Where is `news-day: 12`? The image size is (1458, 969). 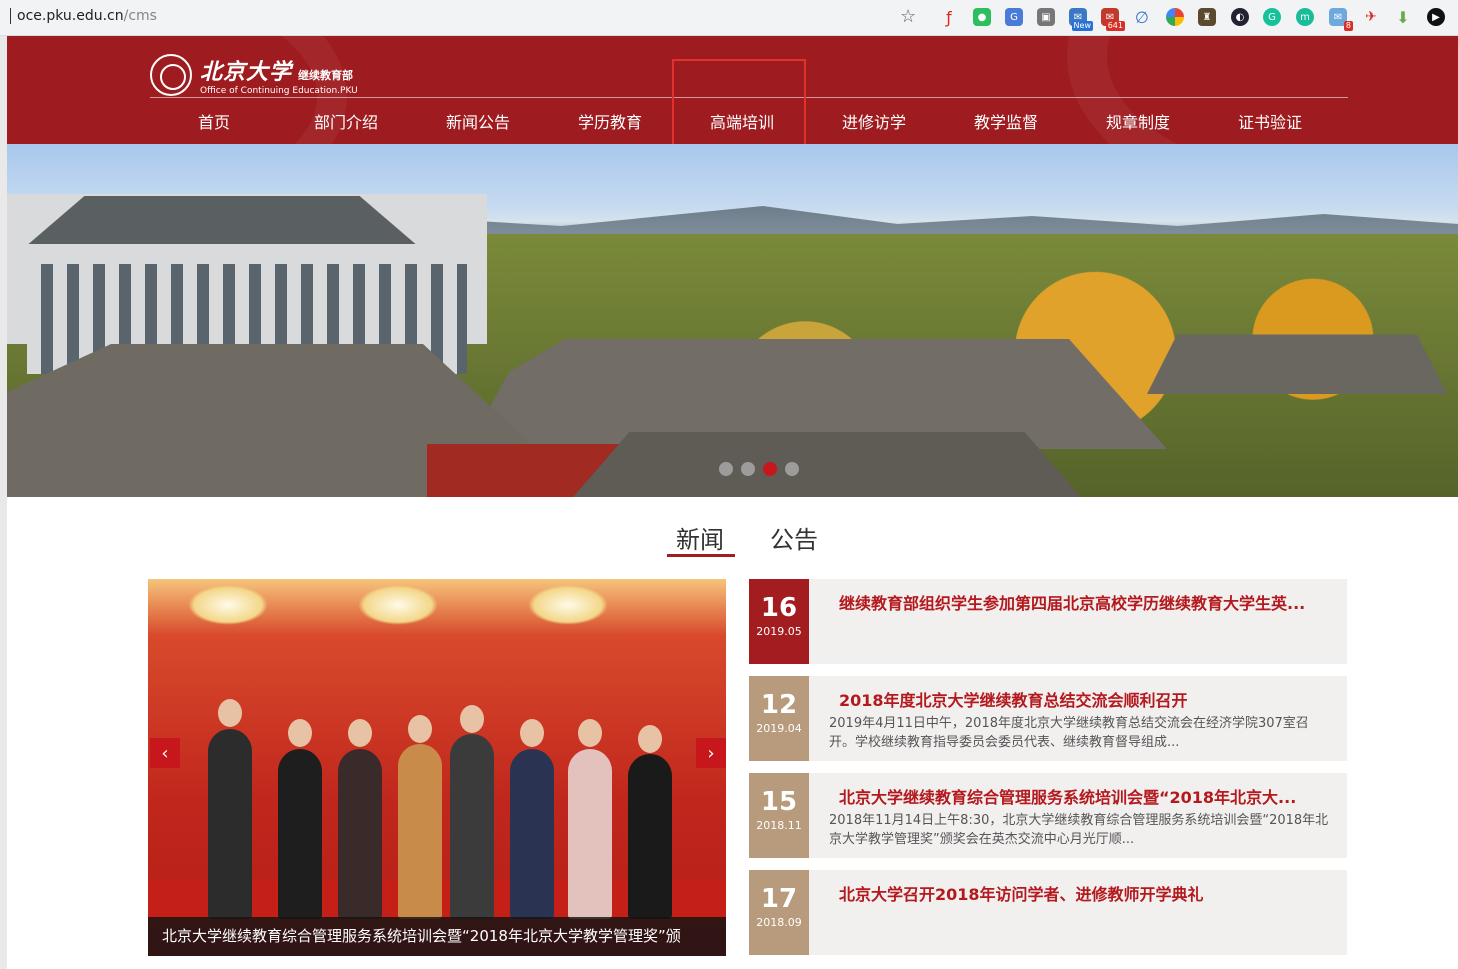
news-day: 12 is located at coordinates (779, 705).